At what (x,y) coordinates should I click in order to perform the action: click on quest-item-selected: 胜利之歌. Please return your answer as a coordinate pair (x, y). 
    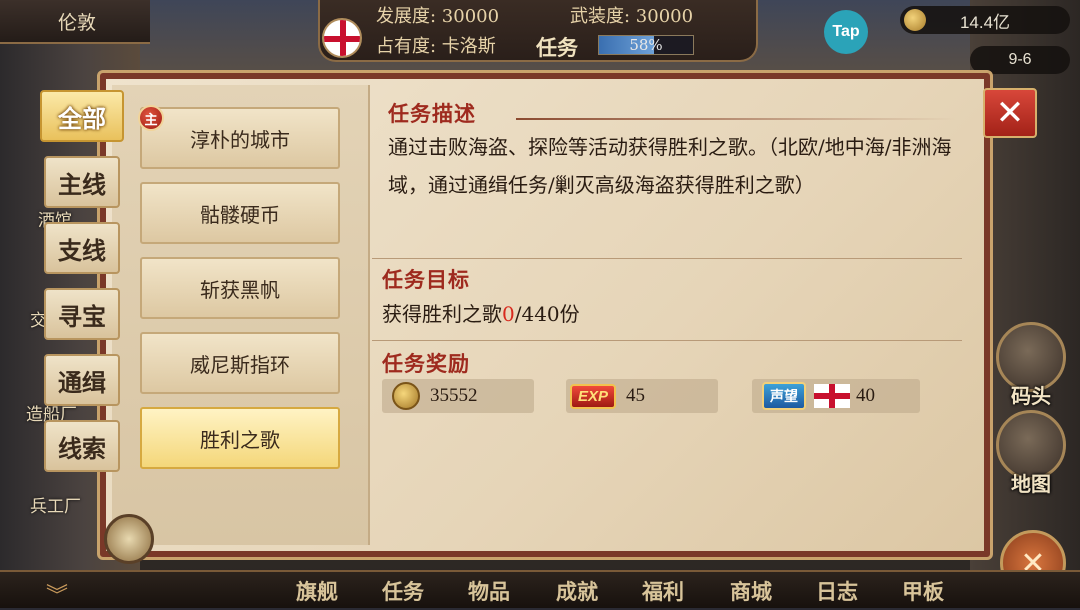
    Looking at the image, I should click on (240, 438).